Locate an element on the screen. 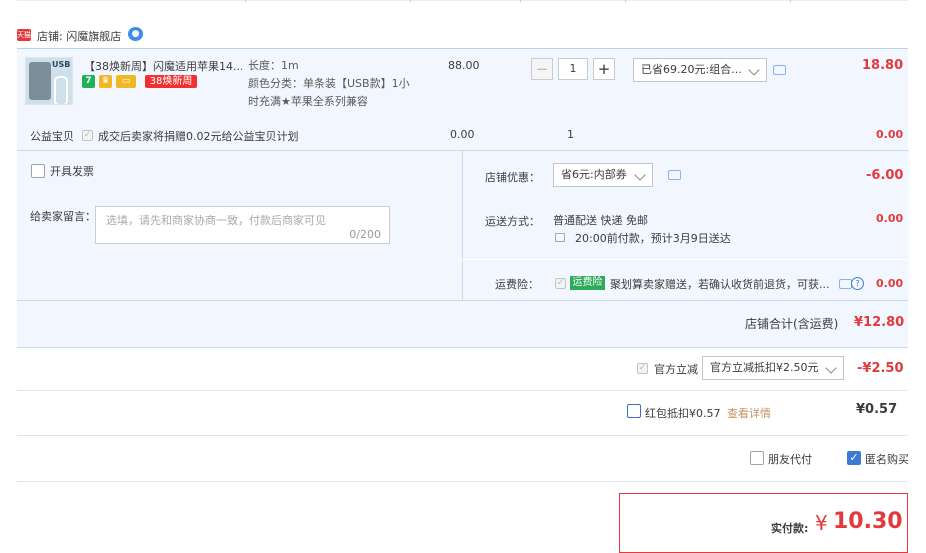 The height and width of the screenshot is (553, 926). seller-message-input: 选填，请先和商家协商一致，付款后商家可见 0/200 is located at coordinates (242, 225).